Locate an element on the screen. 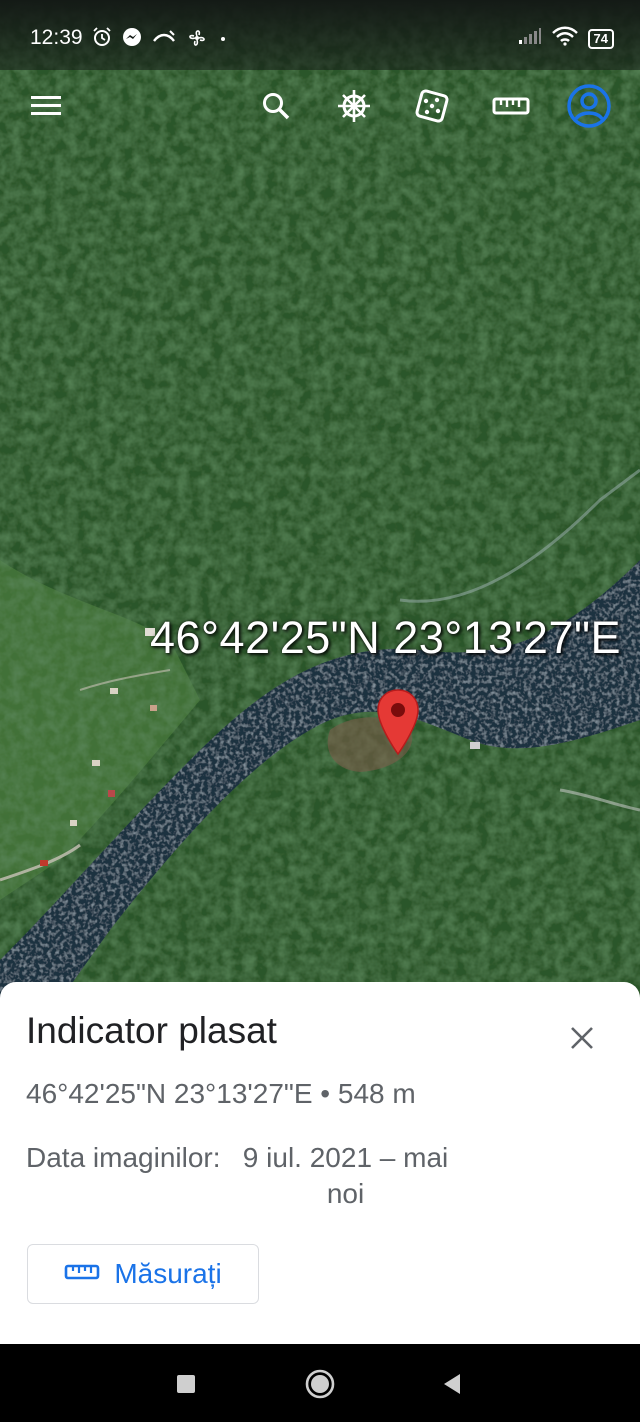 The image size is (640, 1422). system-nav-bar is located at coordinates (320, 1383).